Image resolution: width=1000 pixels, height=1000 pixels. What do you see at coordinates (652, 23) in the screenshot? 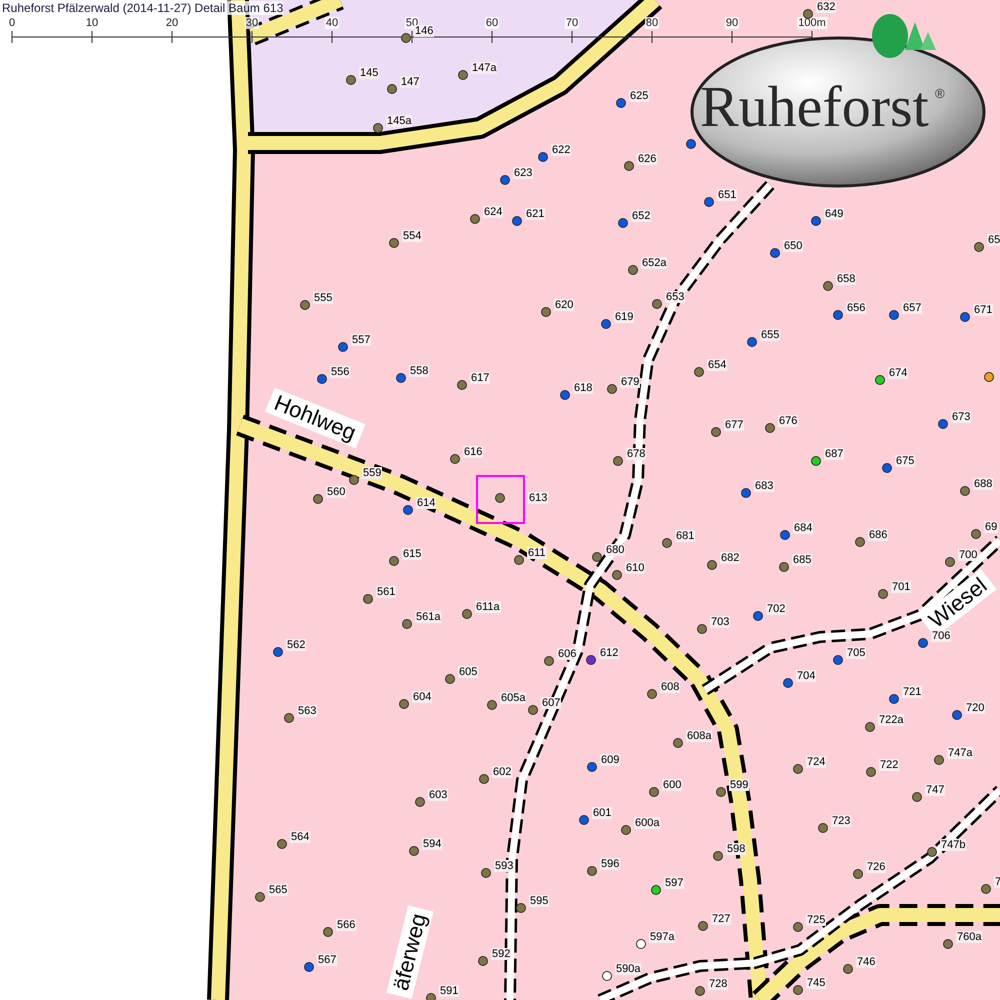
I see `scale-label: 80` at bounding box center [652, 23].